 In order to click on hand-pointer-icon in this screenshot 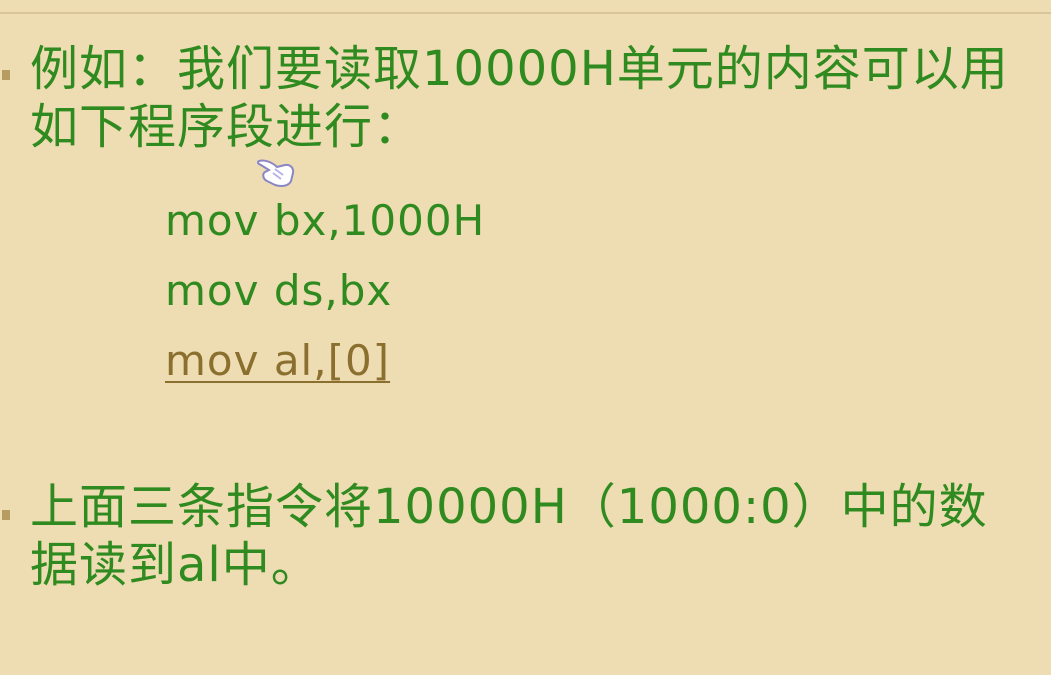, I will do `click(275, 173)`.